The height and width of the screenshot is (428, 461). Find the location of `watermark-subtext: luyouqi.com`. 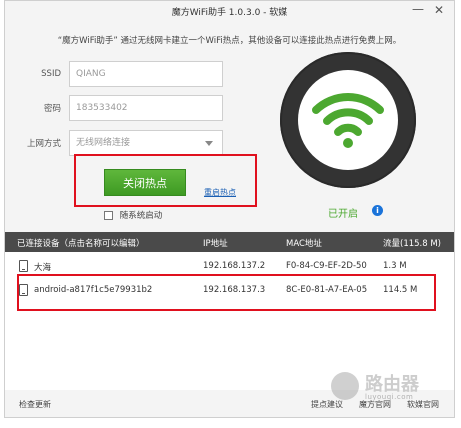

watermark-subtext: luyouqi.com is located at coordinates (389, 397).